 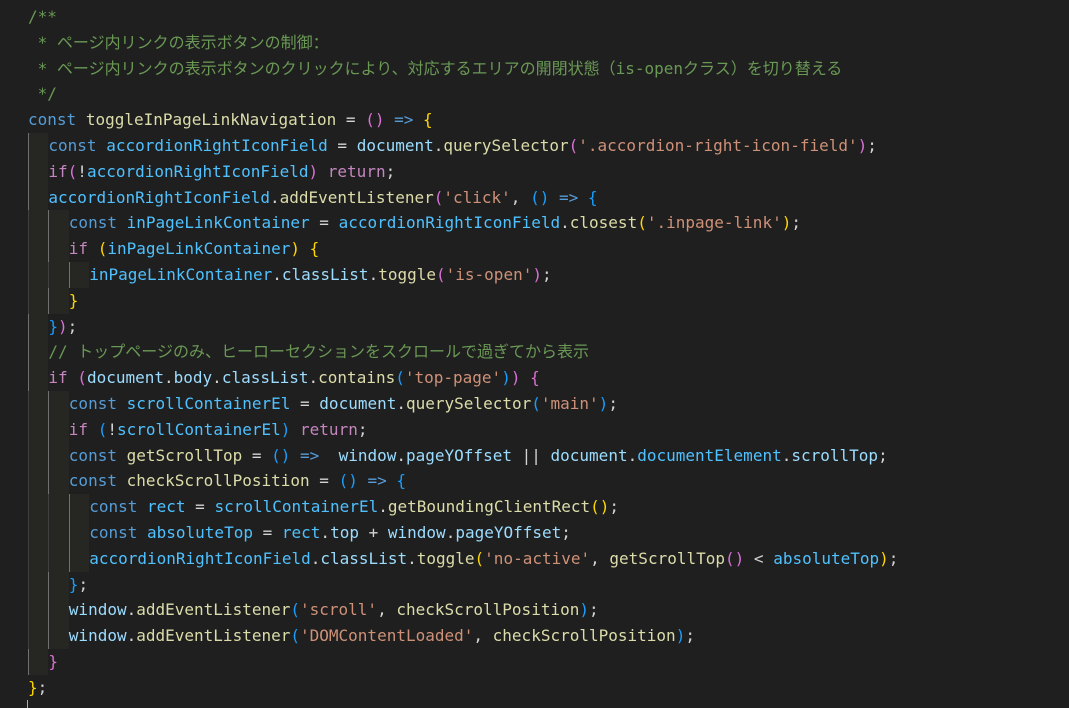 What do you see at coordinates (193, 378) in the screenshot?
I see `code-token: body` at bounding box center [193, 378].